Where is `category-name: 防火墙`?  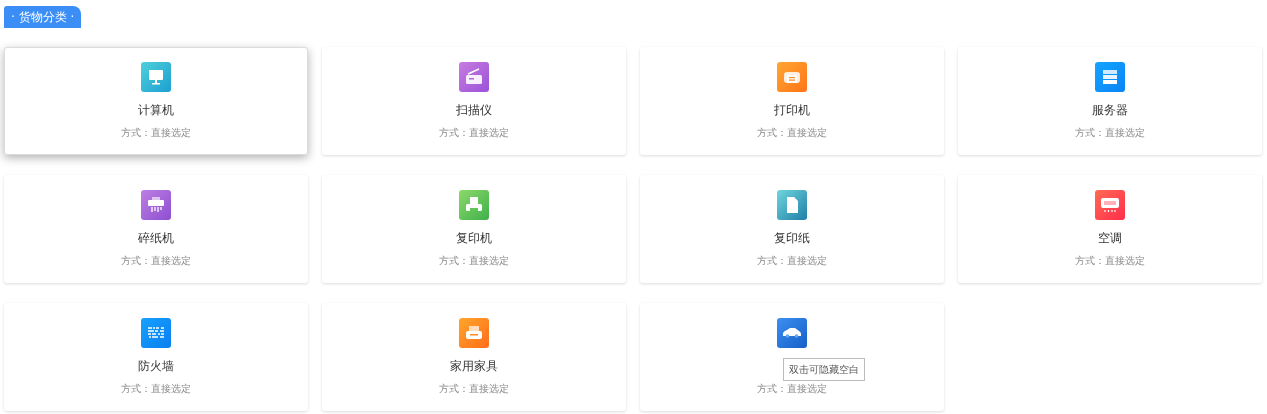
category-name: 防火墙 is located at coordinates (156, 366).